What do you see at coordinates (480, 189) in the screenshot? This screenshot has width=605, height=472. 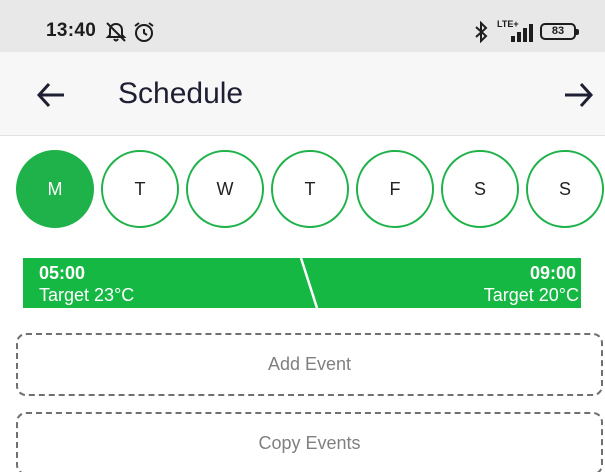 I see `day-button-saturday: S` at bounding box center [480, 189].